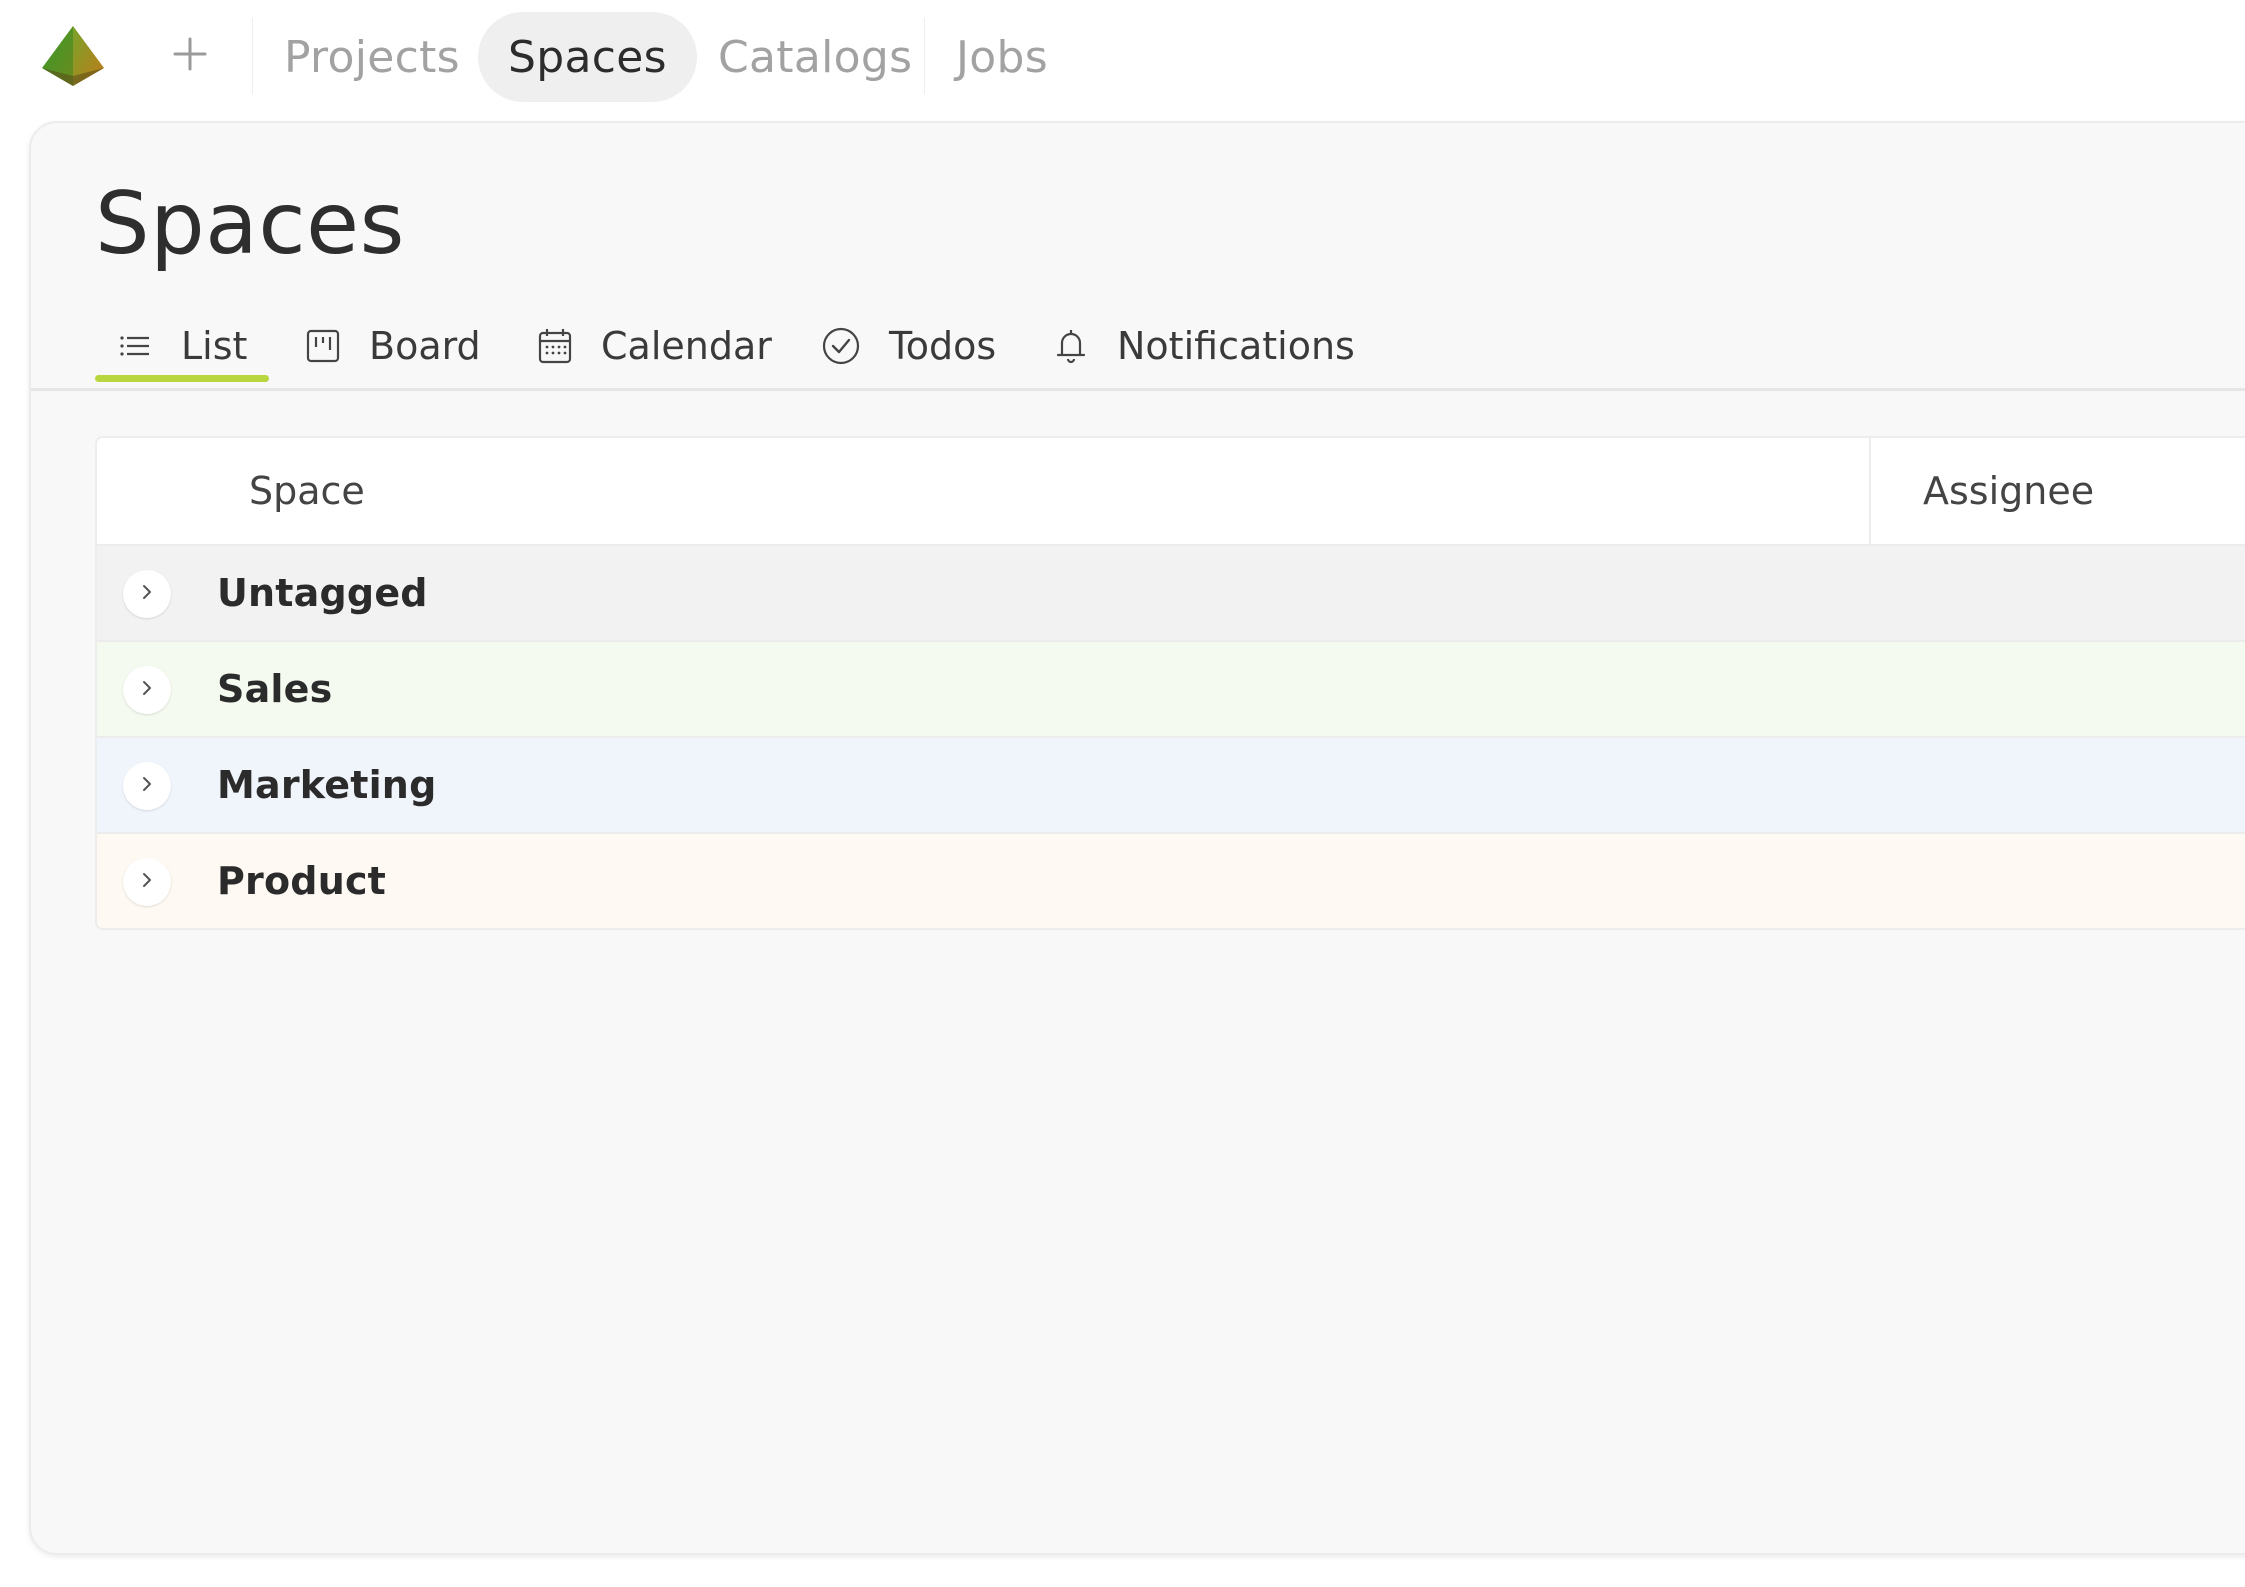 This screenshot has width=2245, height=1587. I want to click on nav-item-spaces: Spaces, so click(587, 57).